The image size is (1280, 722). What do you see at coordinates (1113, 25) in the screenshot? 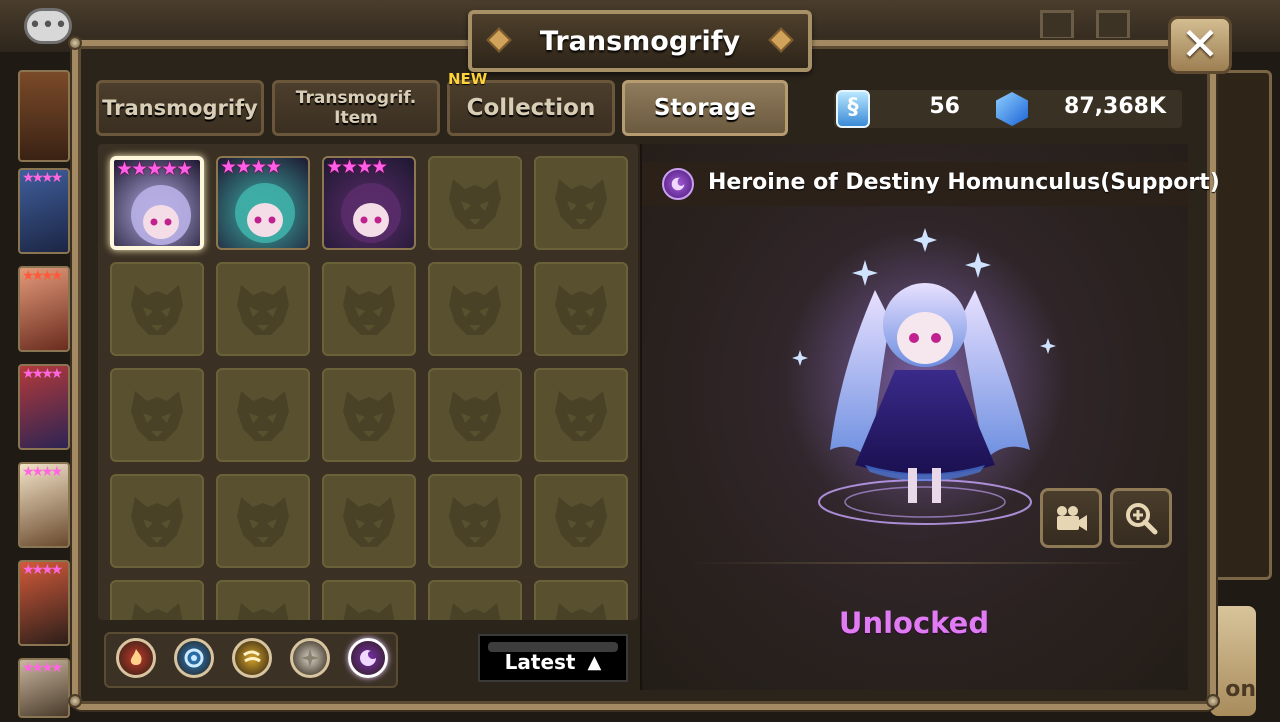
I see `grid-icon` at bounding box center [1113, 25].